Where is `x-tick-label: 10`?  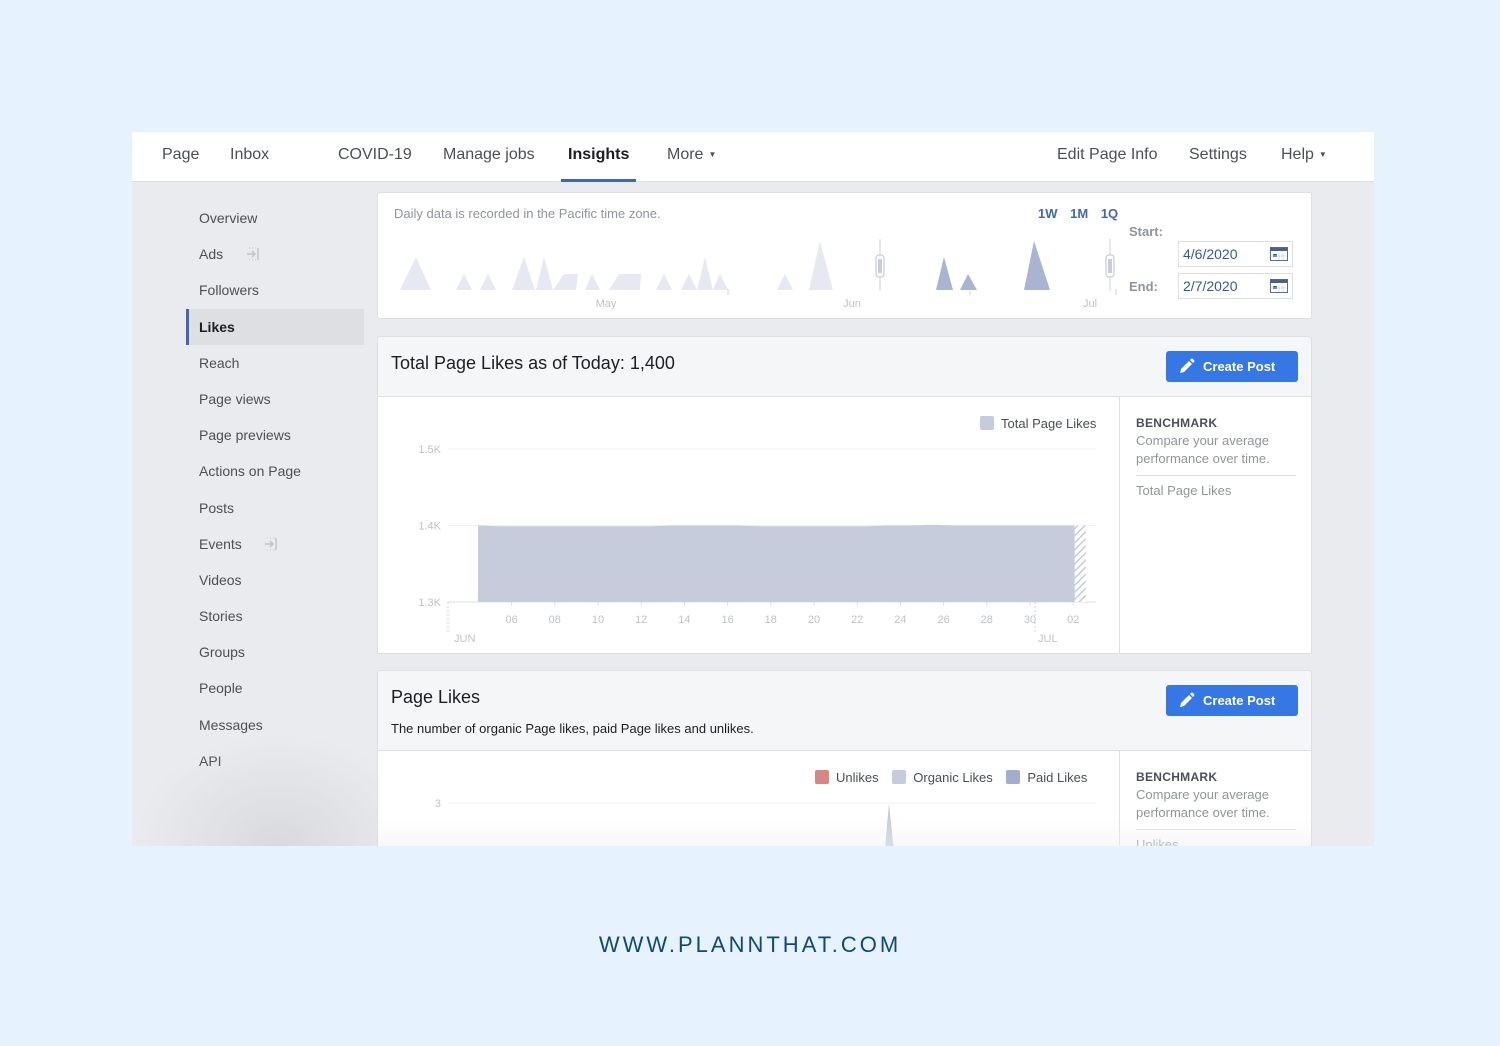
x-tick-label: 10 is located at coordinates (598, 620).